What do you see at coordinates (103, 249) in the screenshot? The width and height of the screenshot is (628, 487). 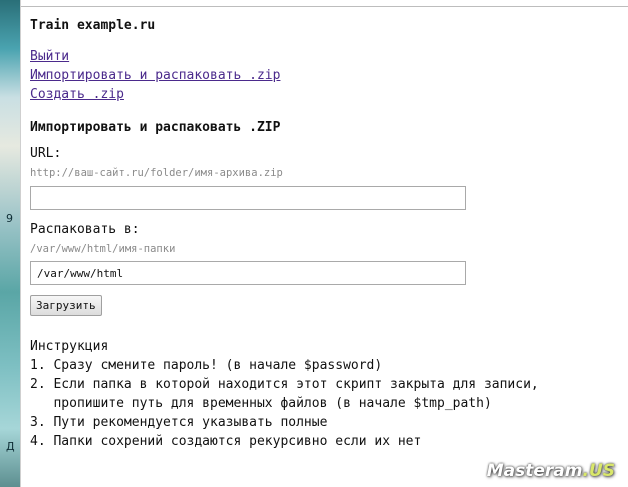 I see `unpack-to-hint: /var/www/html/имя-папки` at bounding box center [103, 249].